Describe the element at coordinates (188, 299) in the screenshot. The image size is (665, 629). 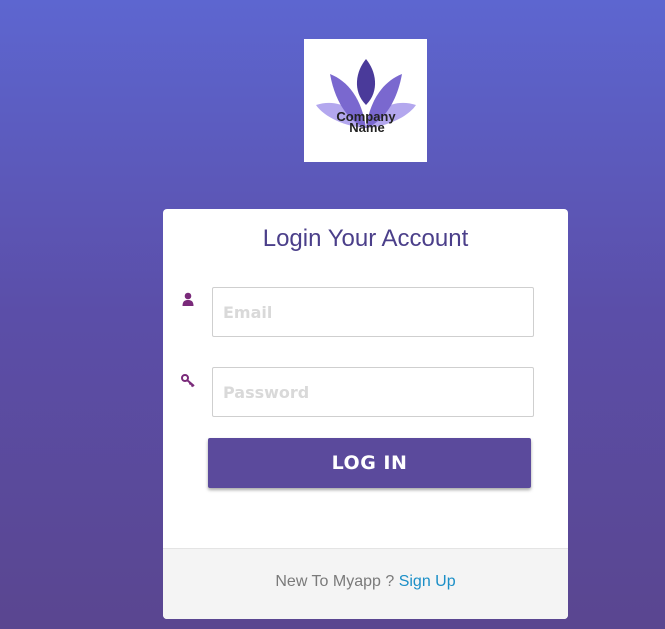
I see `user-icon` at that location.